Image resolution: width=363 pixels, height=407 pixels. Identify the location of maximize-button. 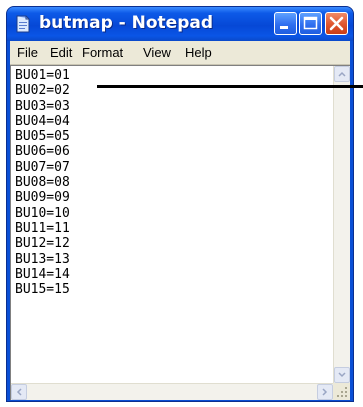
(310, 23).